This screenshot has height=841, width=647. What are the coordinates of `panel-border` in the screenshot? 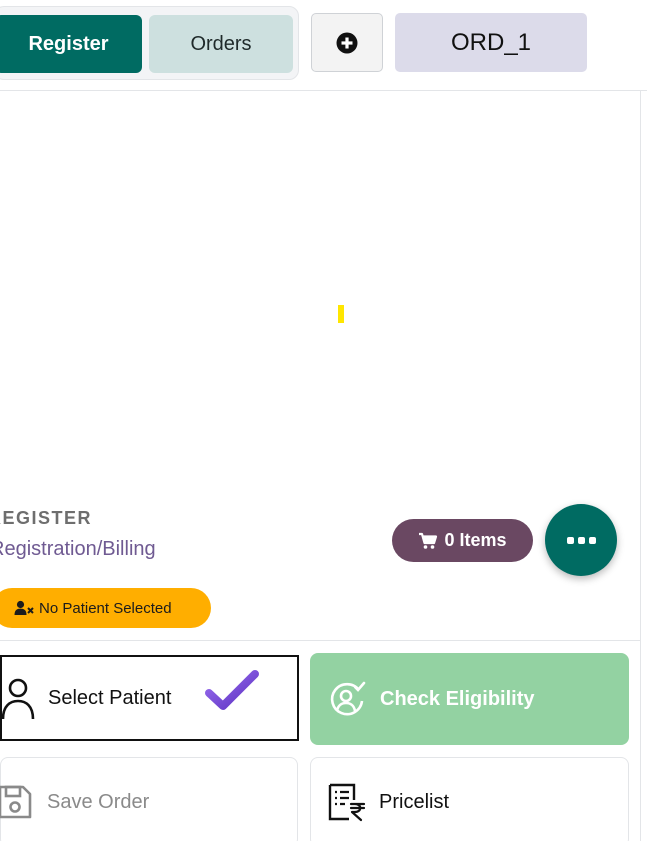 It's located at (640, 465).